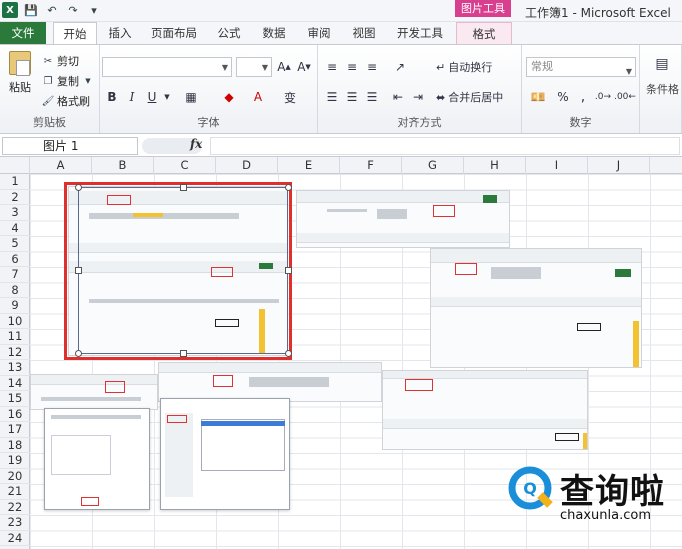 This screenshot has height=549, width=682. Describe the element at coordinates (662, 89) in the screenshot. I see `conditional-format-label: 条件格` at that location.